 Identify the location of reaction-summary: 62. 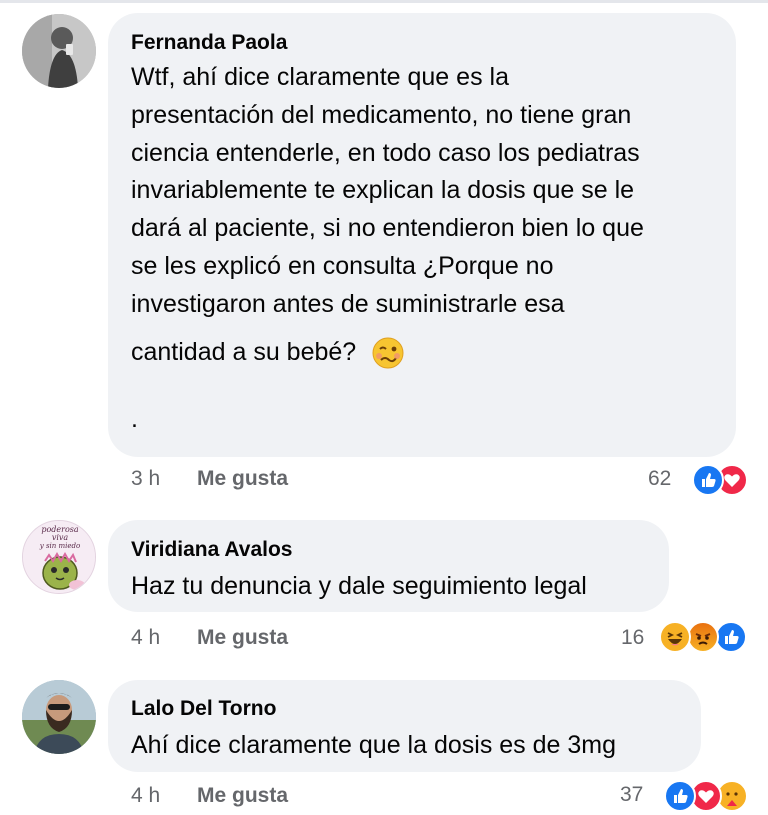
(698, 480).